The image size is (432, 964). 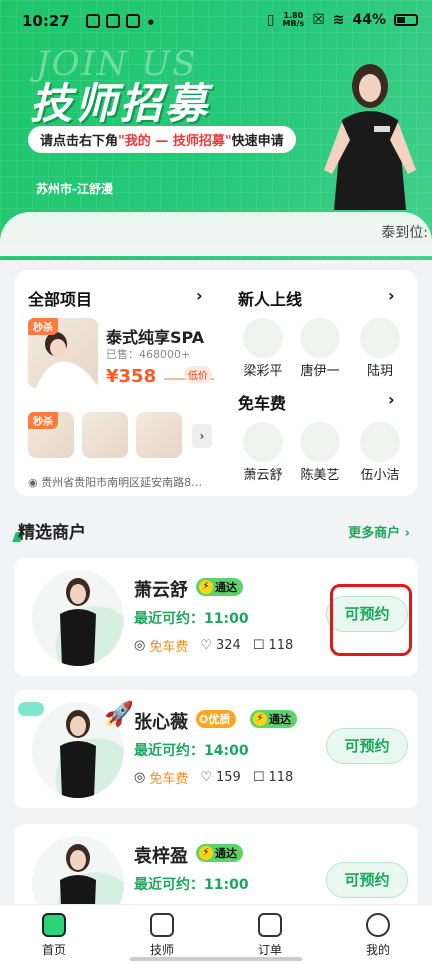 I want to click on tab-orders: 订单, so click(x=270, y=934).